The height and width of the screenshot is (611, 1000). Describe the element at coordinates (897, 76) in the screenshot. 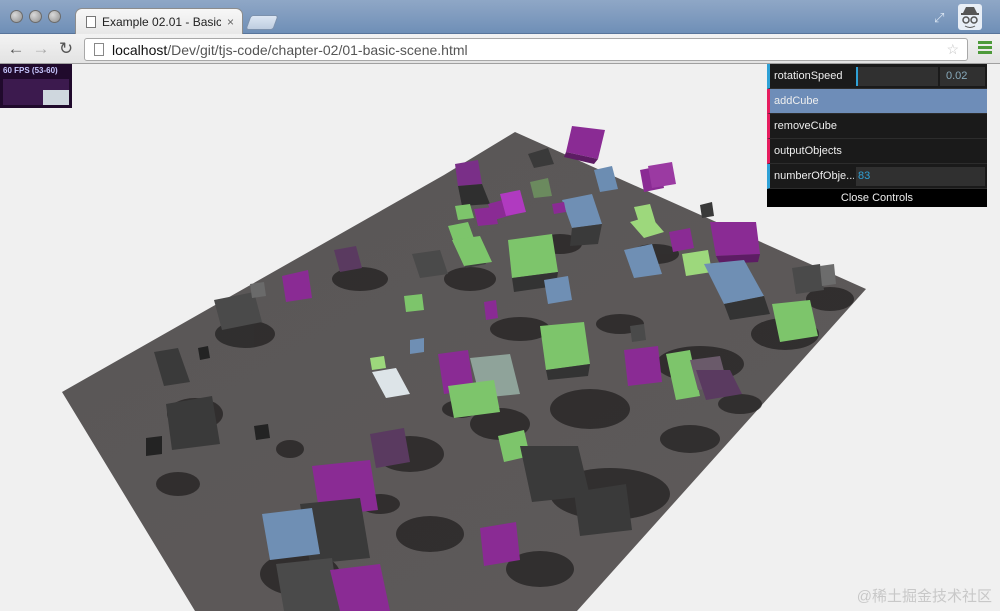

I see `rotation-speed-slider` at that location.